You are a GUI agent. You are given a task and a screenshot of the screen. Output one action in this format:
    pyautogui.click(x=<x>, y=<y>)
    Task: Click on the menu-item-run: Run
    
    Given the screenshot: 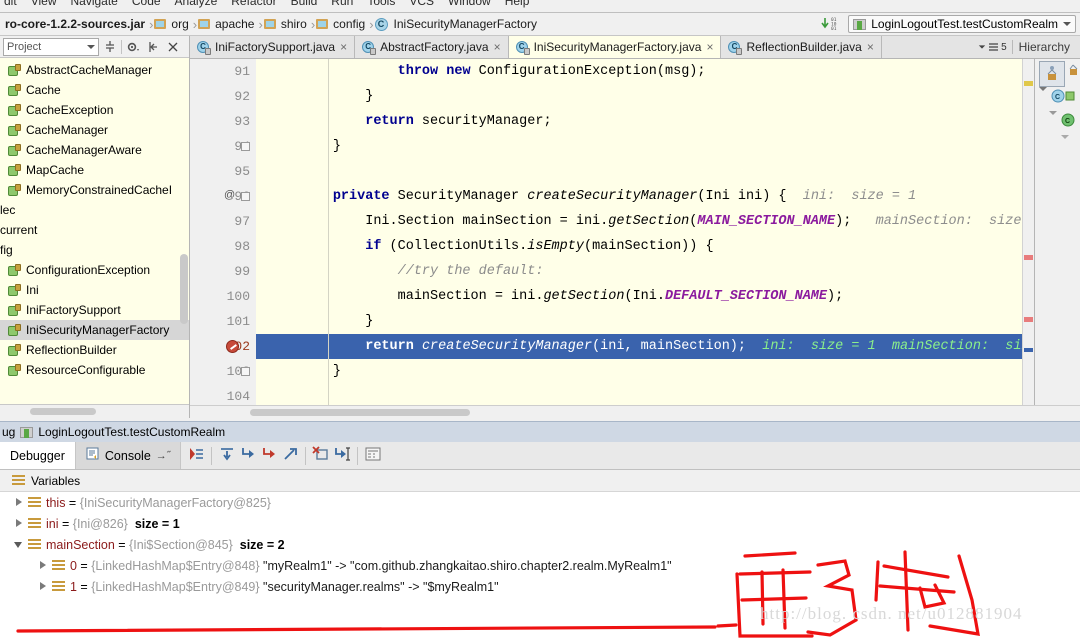 What is the action you would take?
    pyautogui.click(x=342, y=4)
    